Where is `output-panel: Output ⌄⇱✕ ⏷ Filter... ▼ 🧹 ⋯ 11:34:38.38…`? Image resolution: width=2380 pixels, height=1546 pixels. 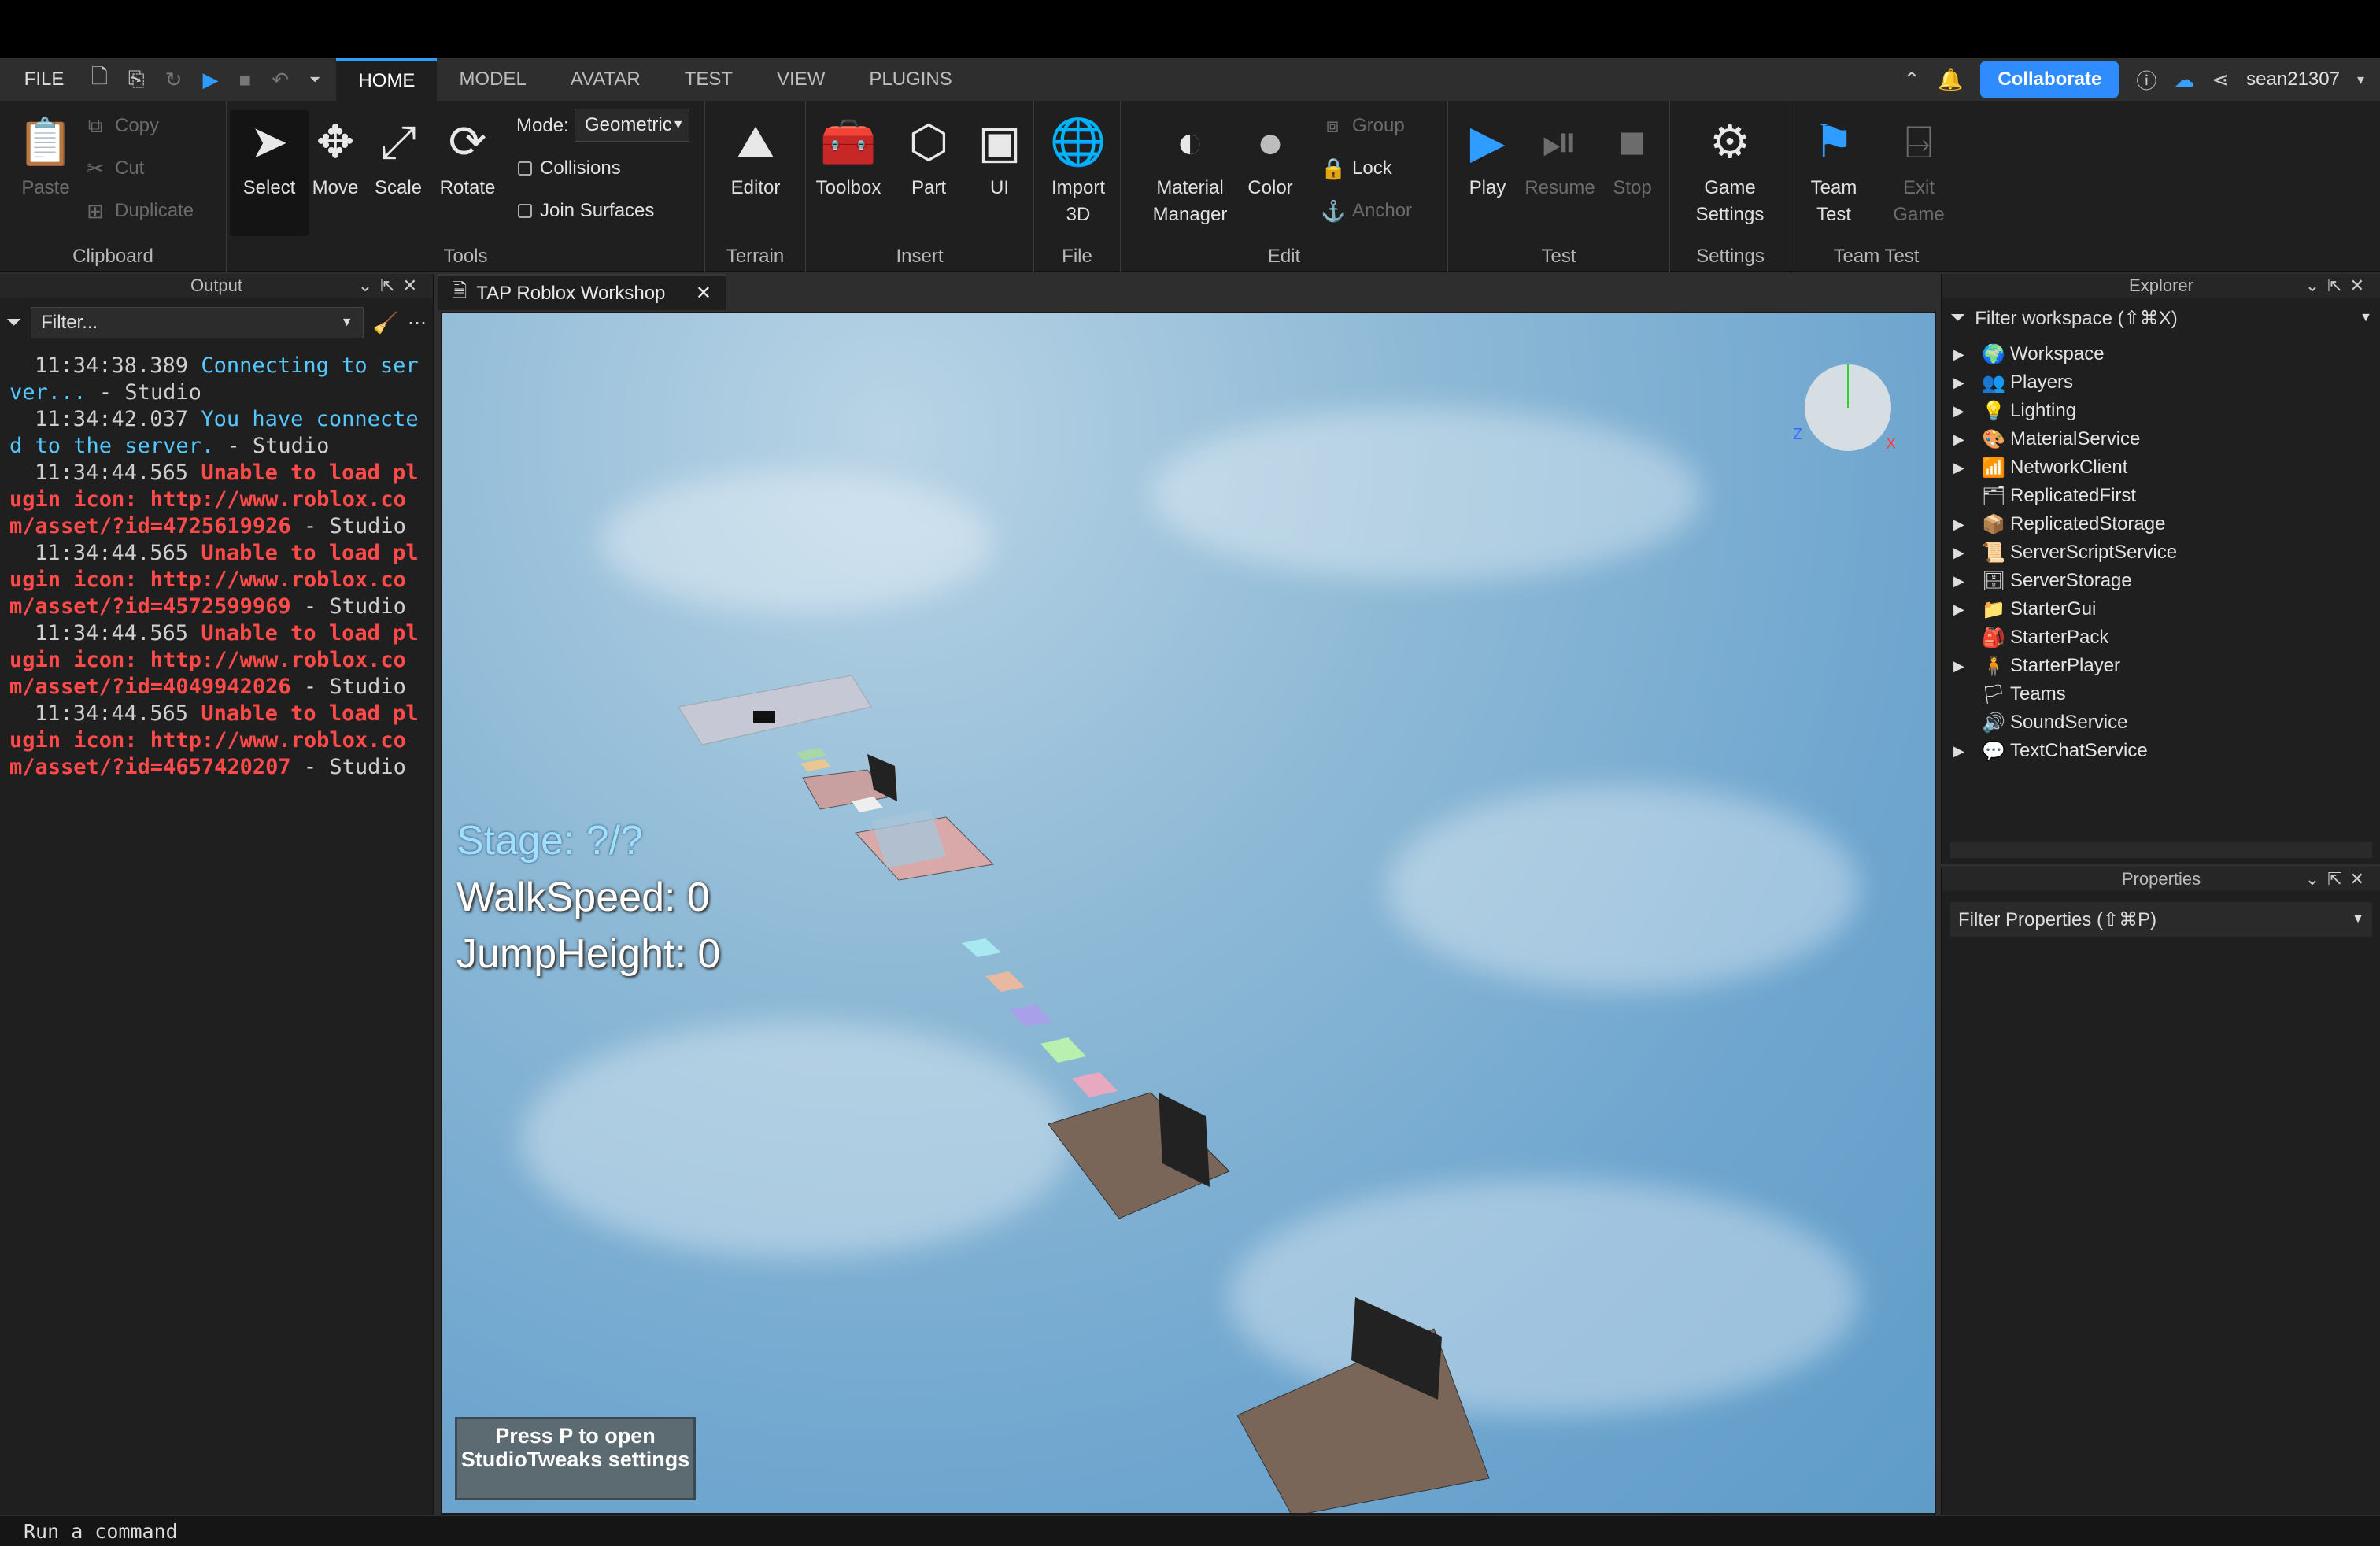 output-panel: Output ⌄⇱✕ ⏷ Filter... ▼ 🧹 ⋯ 11:34:38.38… is located at coordinates (217, 894).